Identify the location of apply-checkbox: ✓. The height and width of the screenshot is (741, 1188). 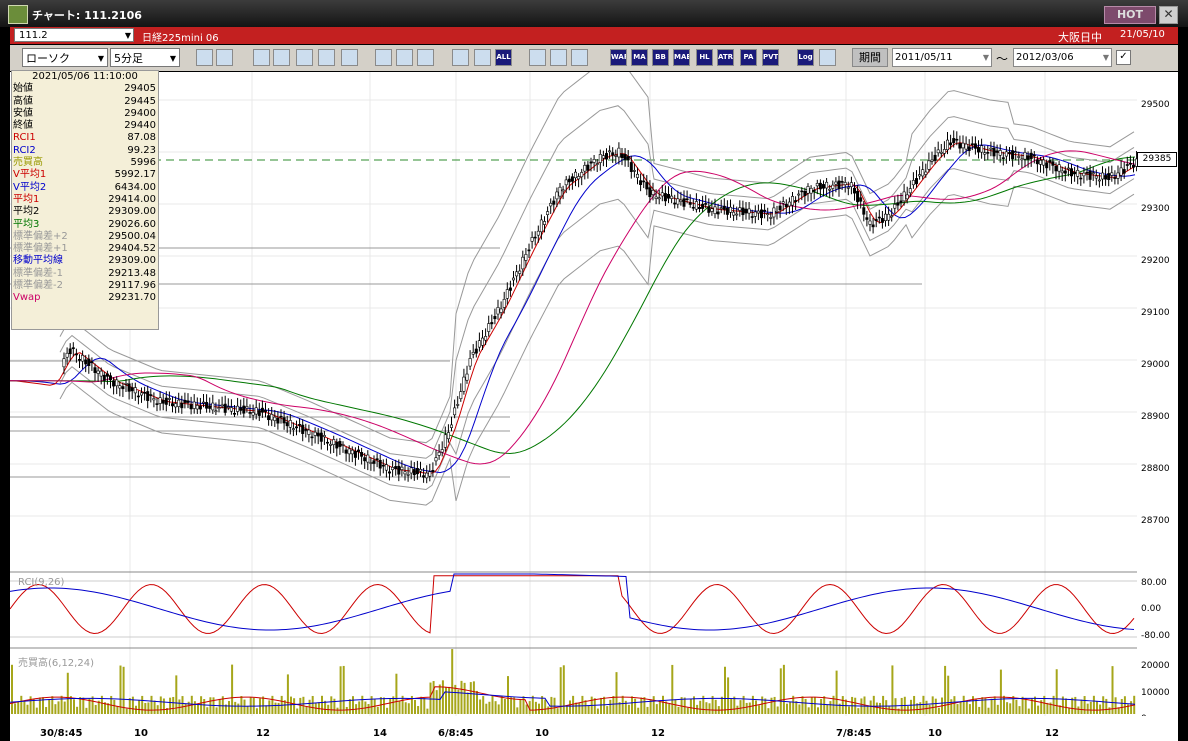
(1123, 57).